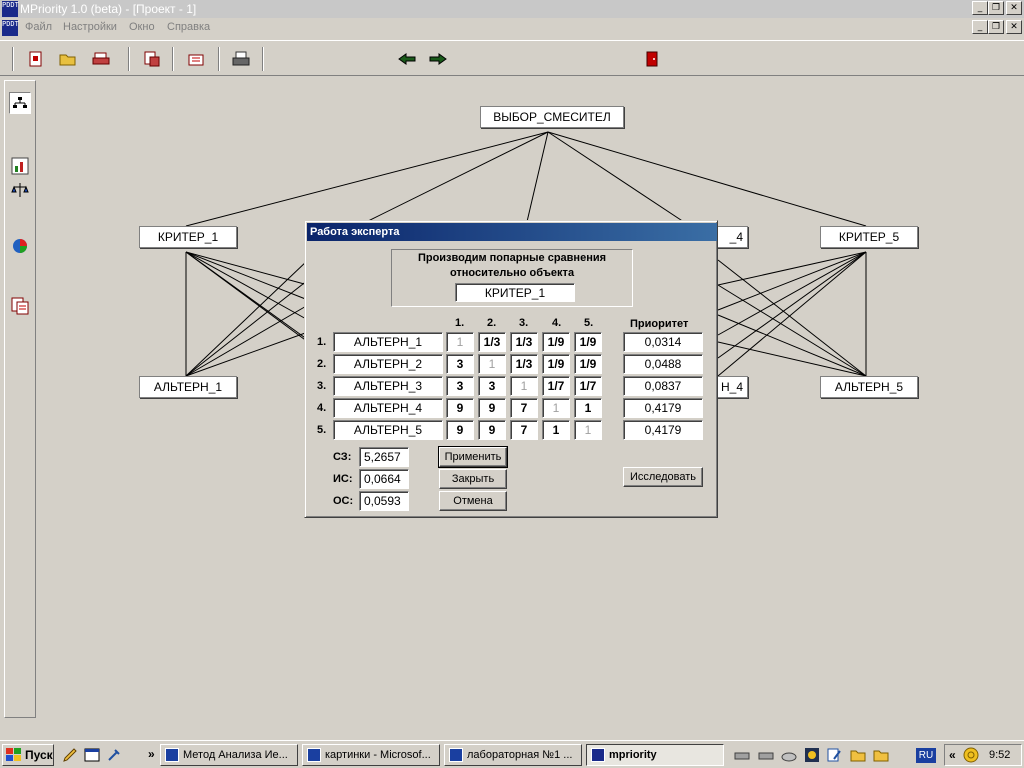 This screenshot has height=768, width=1024. I want to click on stat-label-os: ОС:, so click(343, 501).